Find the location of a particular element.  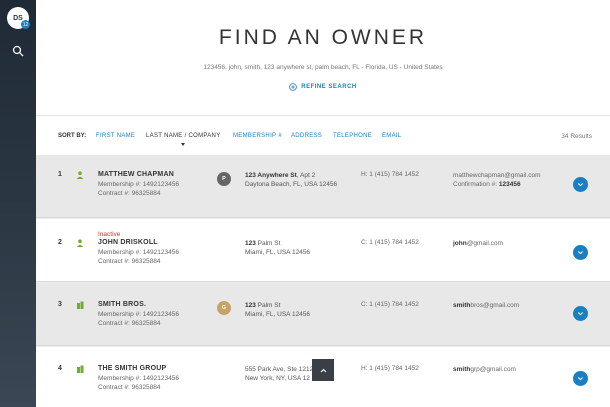

owner-email: smithbros@gmail.com is located at coordinates (486, 305).